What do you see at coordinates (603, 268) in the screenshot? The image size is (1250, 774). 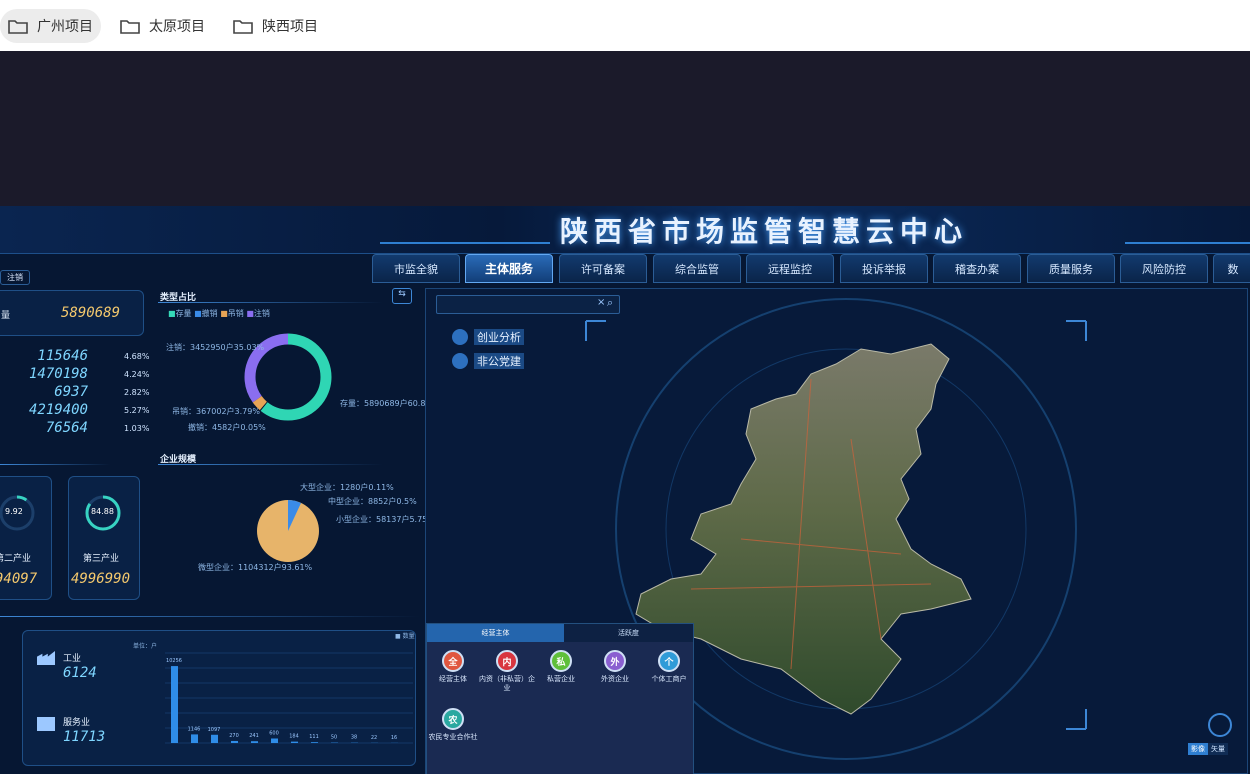 I see `nav-item: 许可备案` at bounding box center [603, 268].